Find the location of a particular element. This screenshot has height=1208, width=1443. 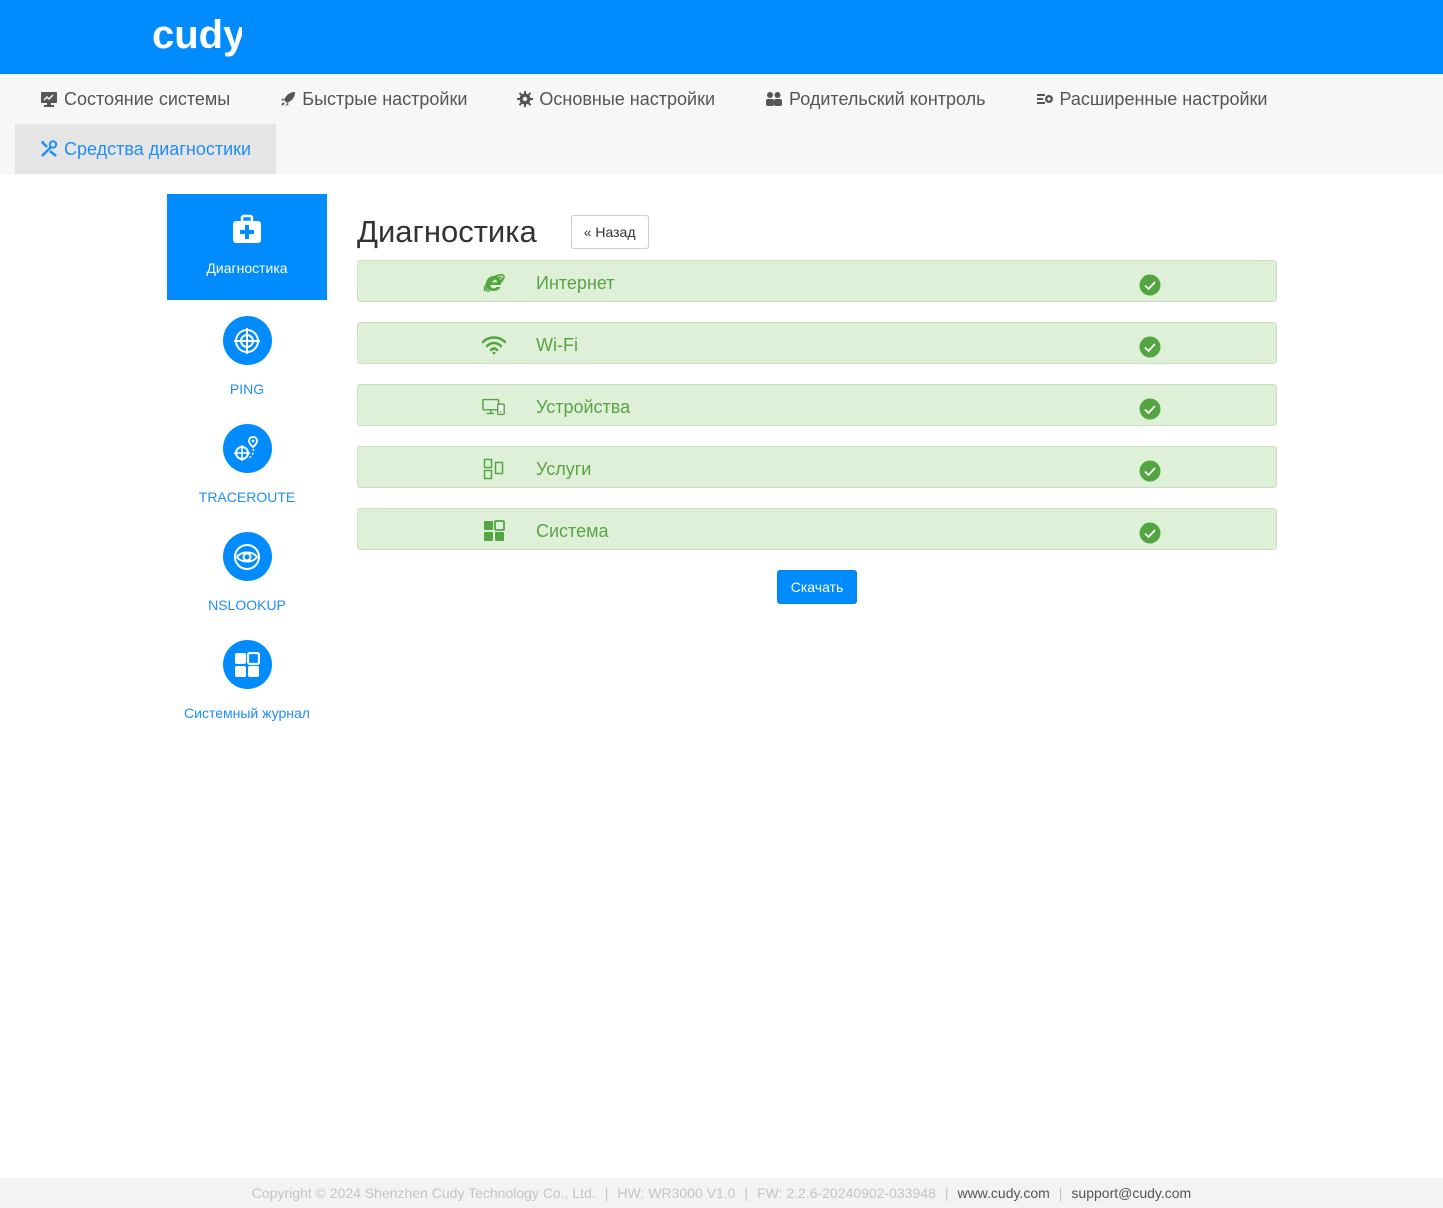

nav-item-advanced-settings: Расширенные настройки is located at coordinates (1152, 99).